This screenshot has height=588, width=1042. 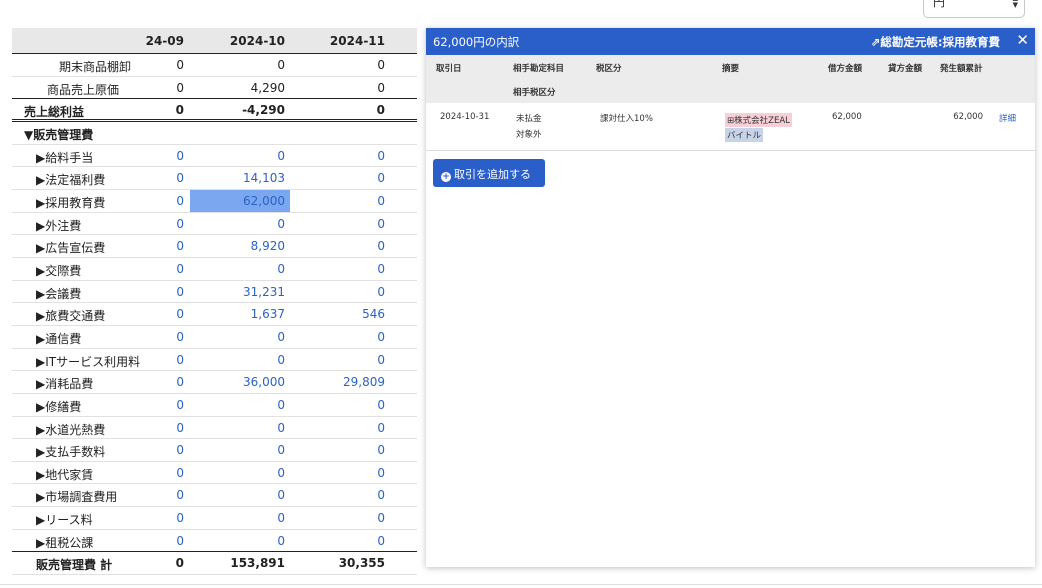 I want to click on add-transaction-label: 取引を追加する, so click(x=492, y=174).